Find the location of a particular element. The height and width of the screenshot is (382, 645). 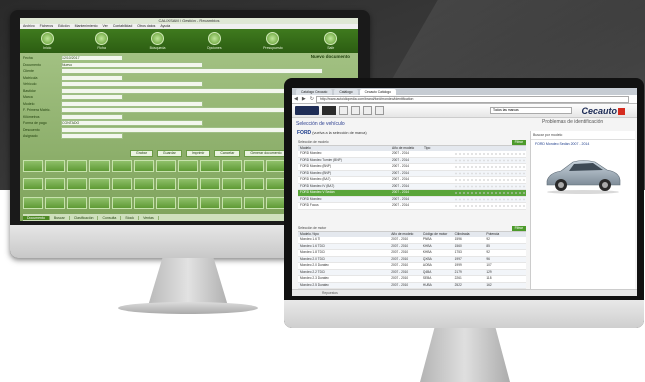

engine-power: 92 is located at coordinates (488, 252).